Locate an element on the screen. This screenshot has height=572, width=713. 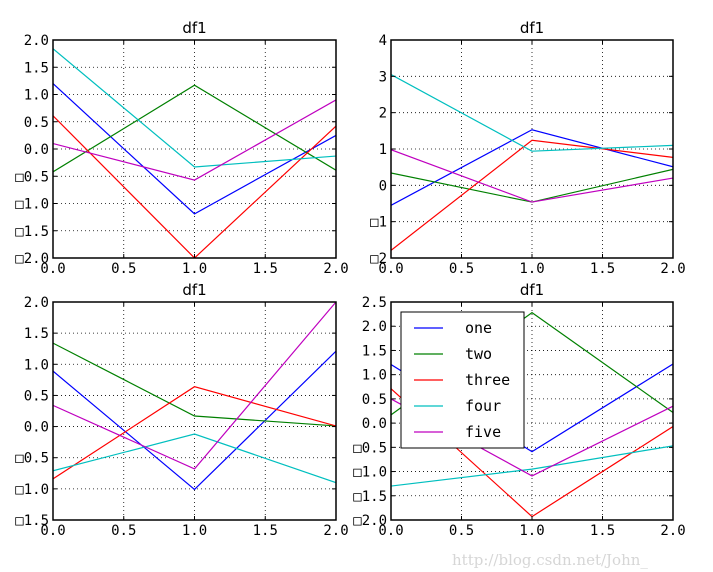
y-tick-label: 4 is located at coordinates (383, 41).